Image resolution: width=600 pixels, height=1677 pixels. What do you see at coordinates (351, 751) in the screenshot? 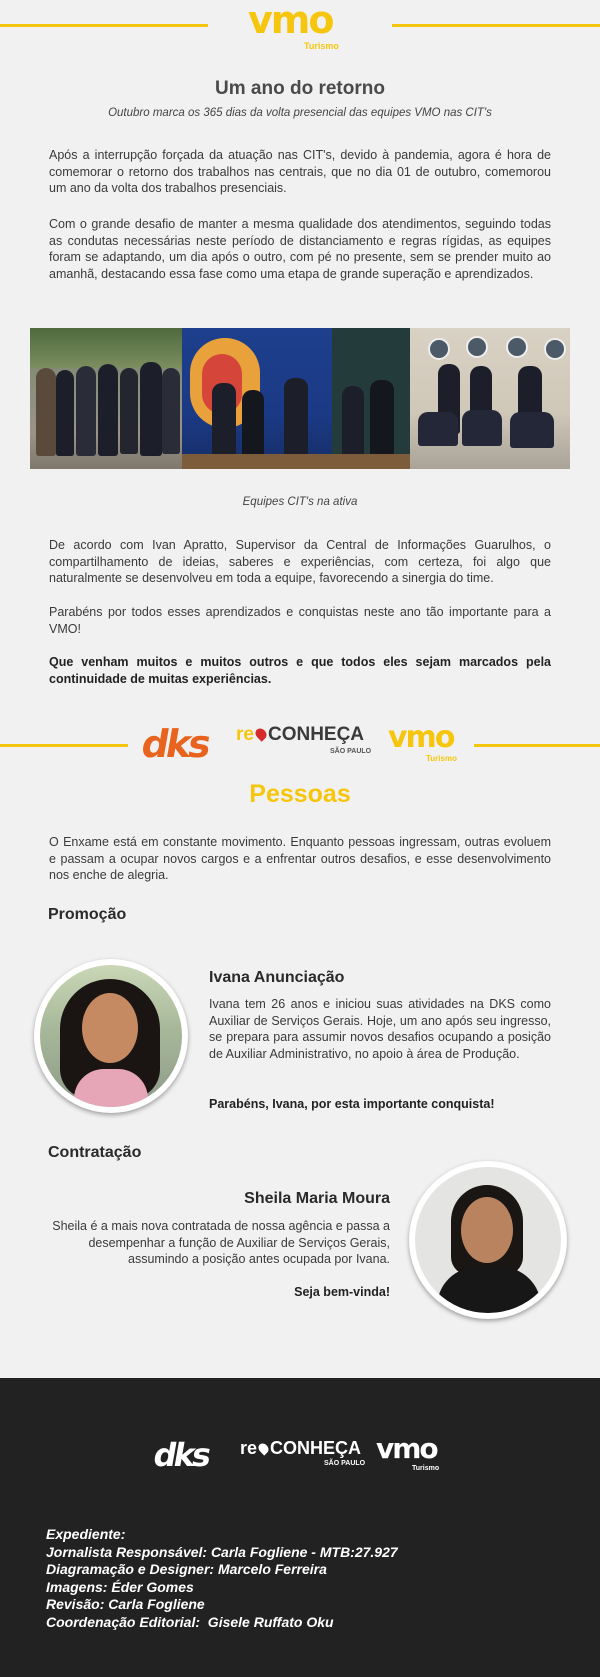
I see `reconheca-sub: SÃO PAULO` at bounding box center [351, 751].